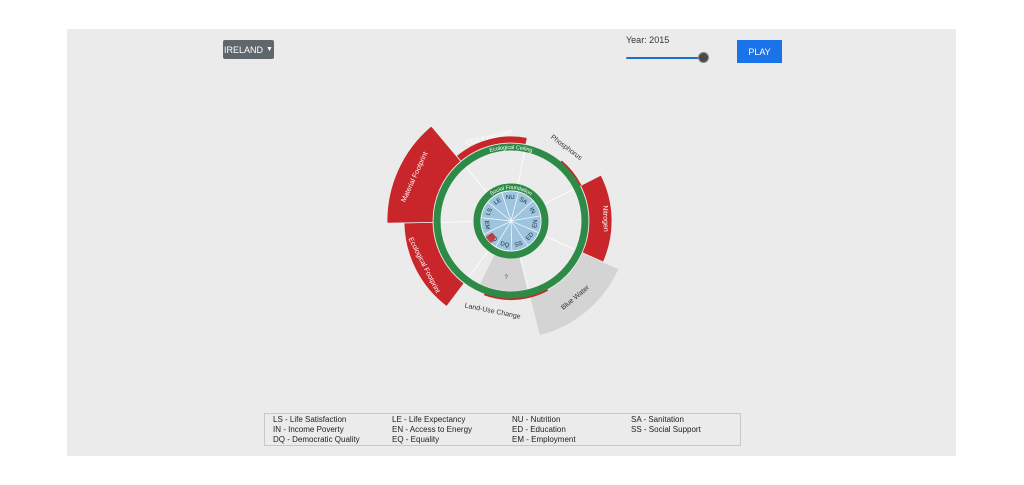 The image size is (1024, 485). What do you see at coordinates (605, 218) in the screenshot?
I see `eco-label-nitrogen: Nitrogen` at bounding box center [605, 218].